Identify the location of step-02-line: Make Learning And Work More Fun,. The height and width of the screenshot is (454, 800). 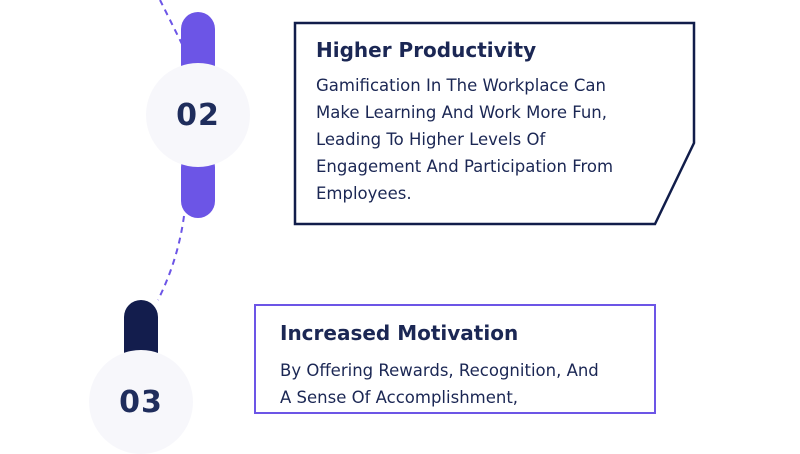
(461, 112).